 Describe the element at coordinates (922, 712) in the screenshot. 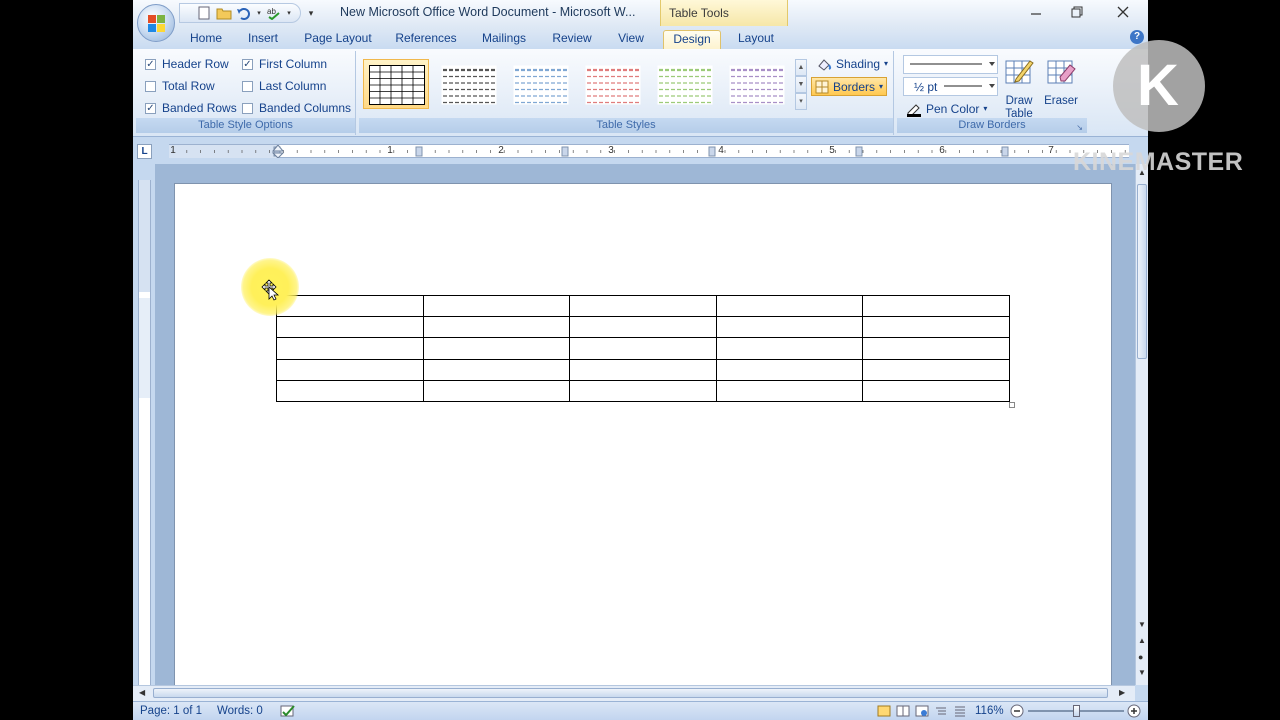

I see `web-layout-icon` at that location.